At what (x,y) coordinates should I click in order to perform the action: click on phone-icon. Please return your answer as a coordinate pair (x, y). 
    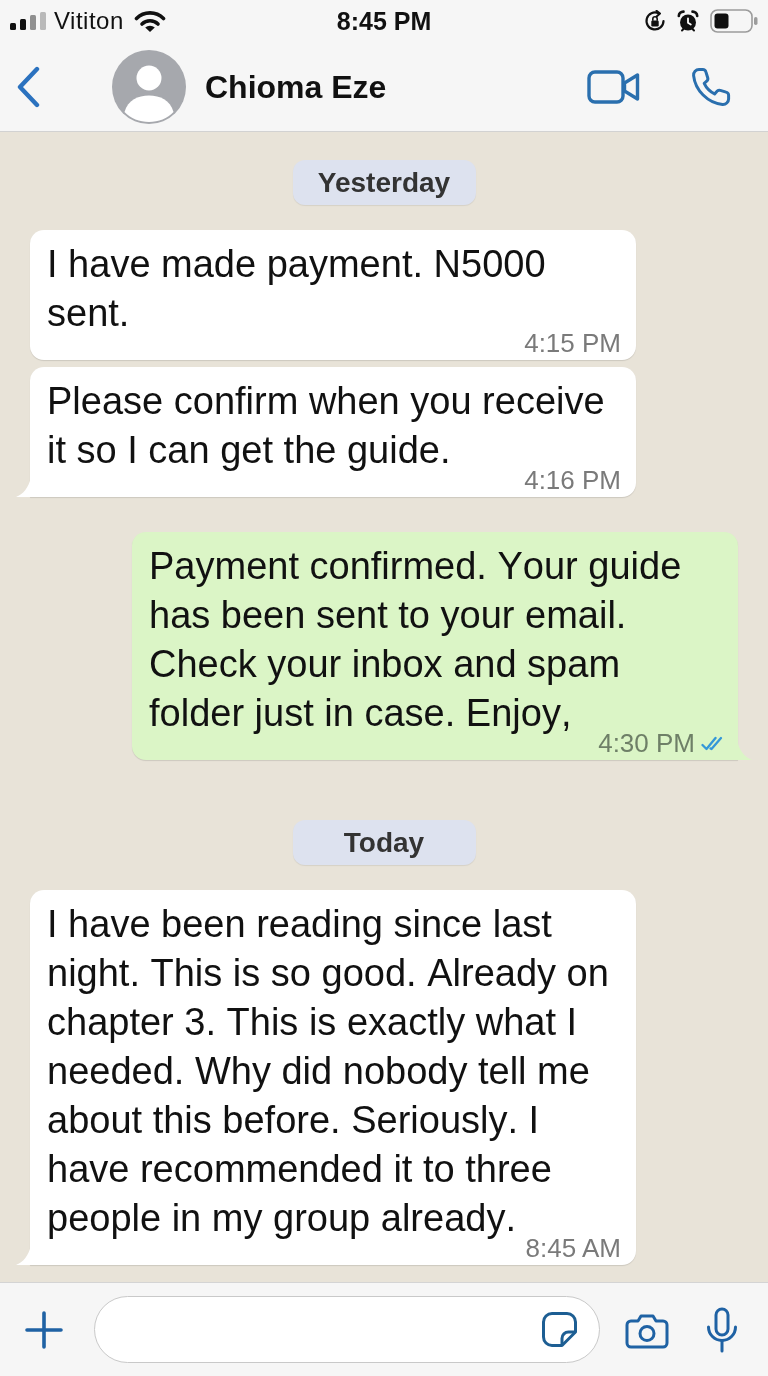
    Looking at the image, I should click on (711, 86).